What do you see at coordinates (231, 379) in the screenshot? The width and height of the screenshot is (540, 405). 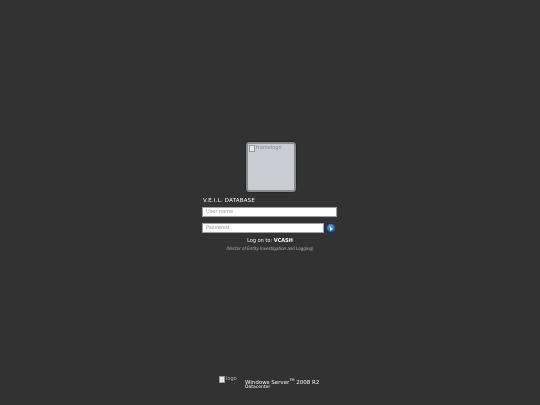 I see `brand-logo-alt-text: logo` at bounding box center [231, 379].